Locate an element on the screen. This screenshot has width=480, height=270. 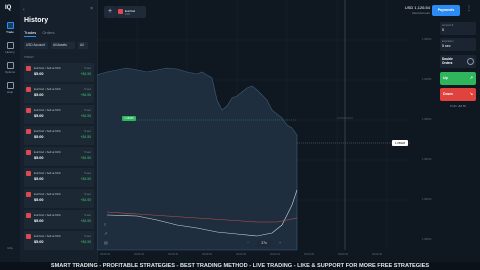
y-tick-label: 1.08400 is located at coordinates (427, 39).